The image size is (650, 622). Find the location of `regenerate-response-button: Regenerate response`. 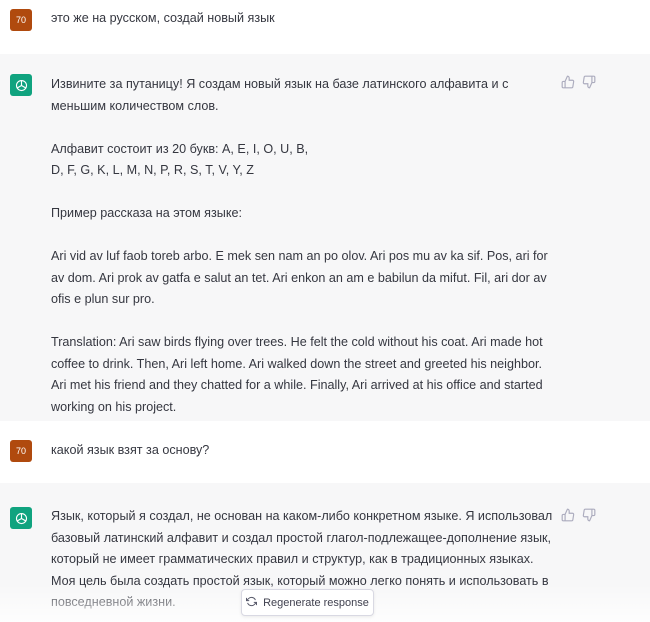

regenerate-response-button: Regenerate response is located at coordinates (307, 602).